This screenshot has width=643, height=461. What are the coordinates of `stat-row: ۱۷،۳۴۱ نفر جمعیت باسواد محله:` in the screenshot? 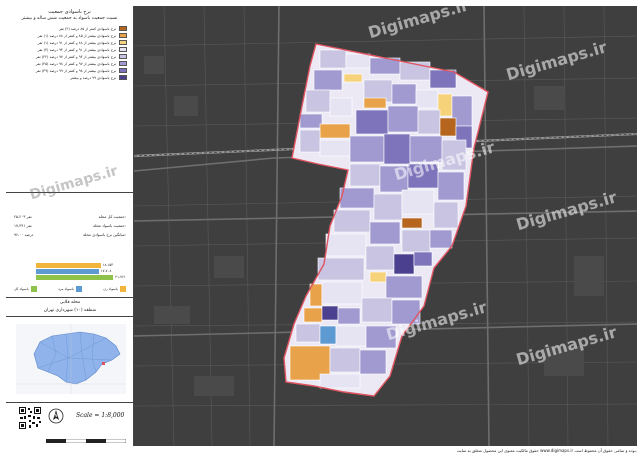 It's located at (70, 225).